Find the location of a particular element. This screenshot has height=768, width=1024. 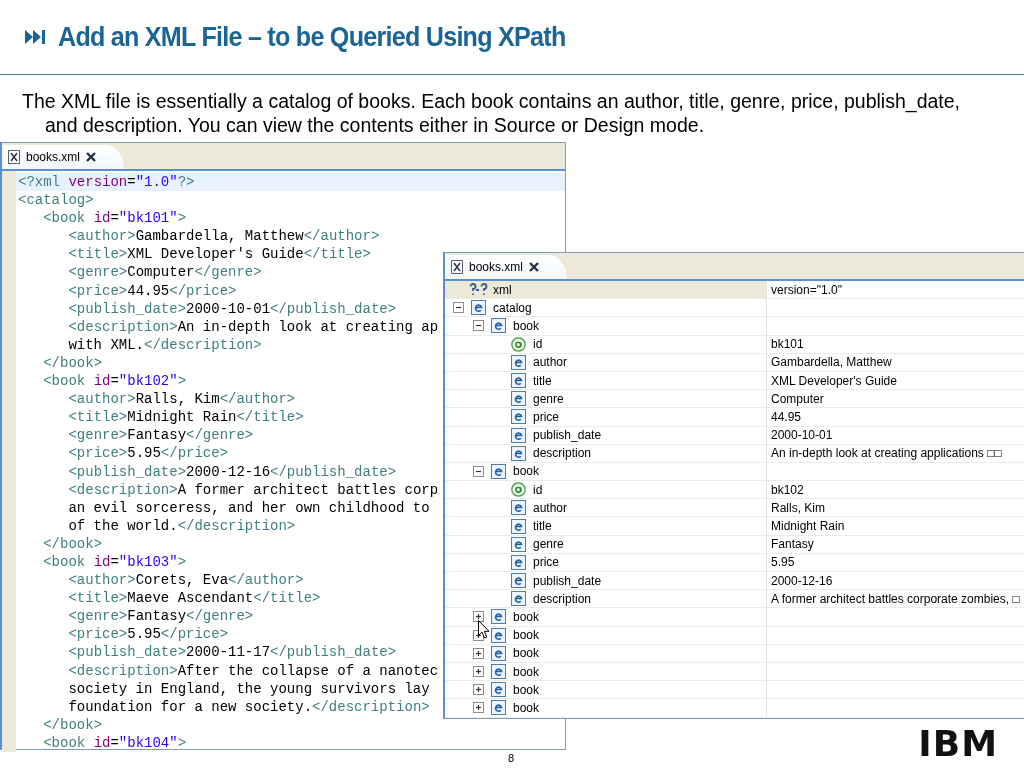

node-name: catalog is located at coordinates (512, 307).